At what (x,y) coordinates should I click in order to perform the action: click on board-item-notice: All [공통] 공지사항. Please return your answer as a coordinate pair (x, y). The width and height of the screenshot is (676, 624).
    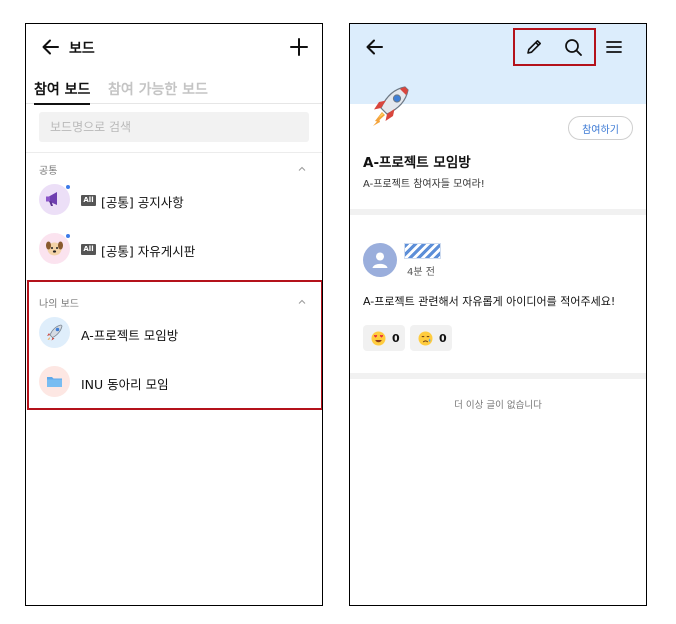
    Looking at the image, I should click on (174, 200).